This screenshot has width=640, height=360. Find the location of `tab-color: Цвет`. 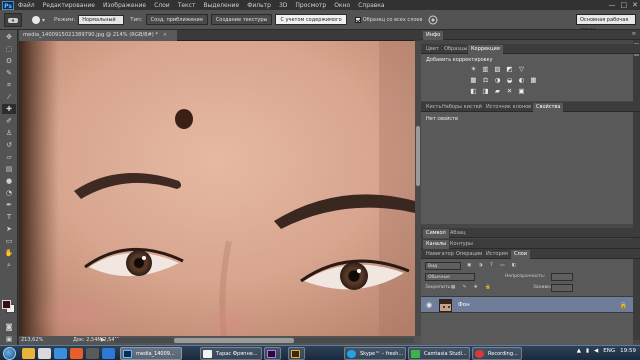

tab-color: Цвет is located at coordinates (432, 49).